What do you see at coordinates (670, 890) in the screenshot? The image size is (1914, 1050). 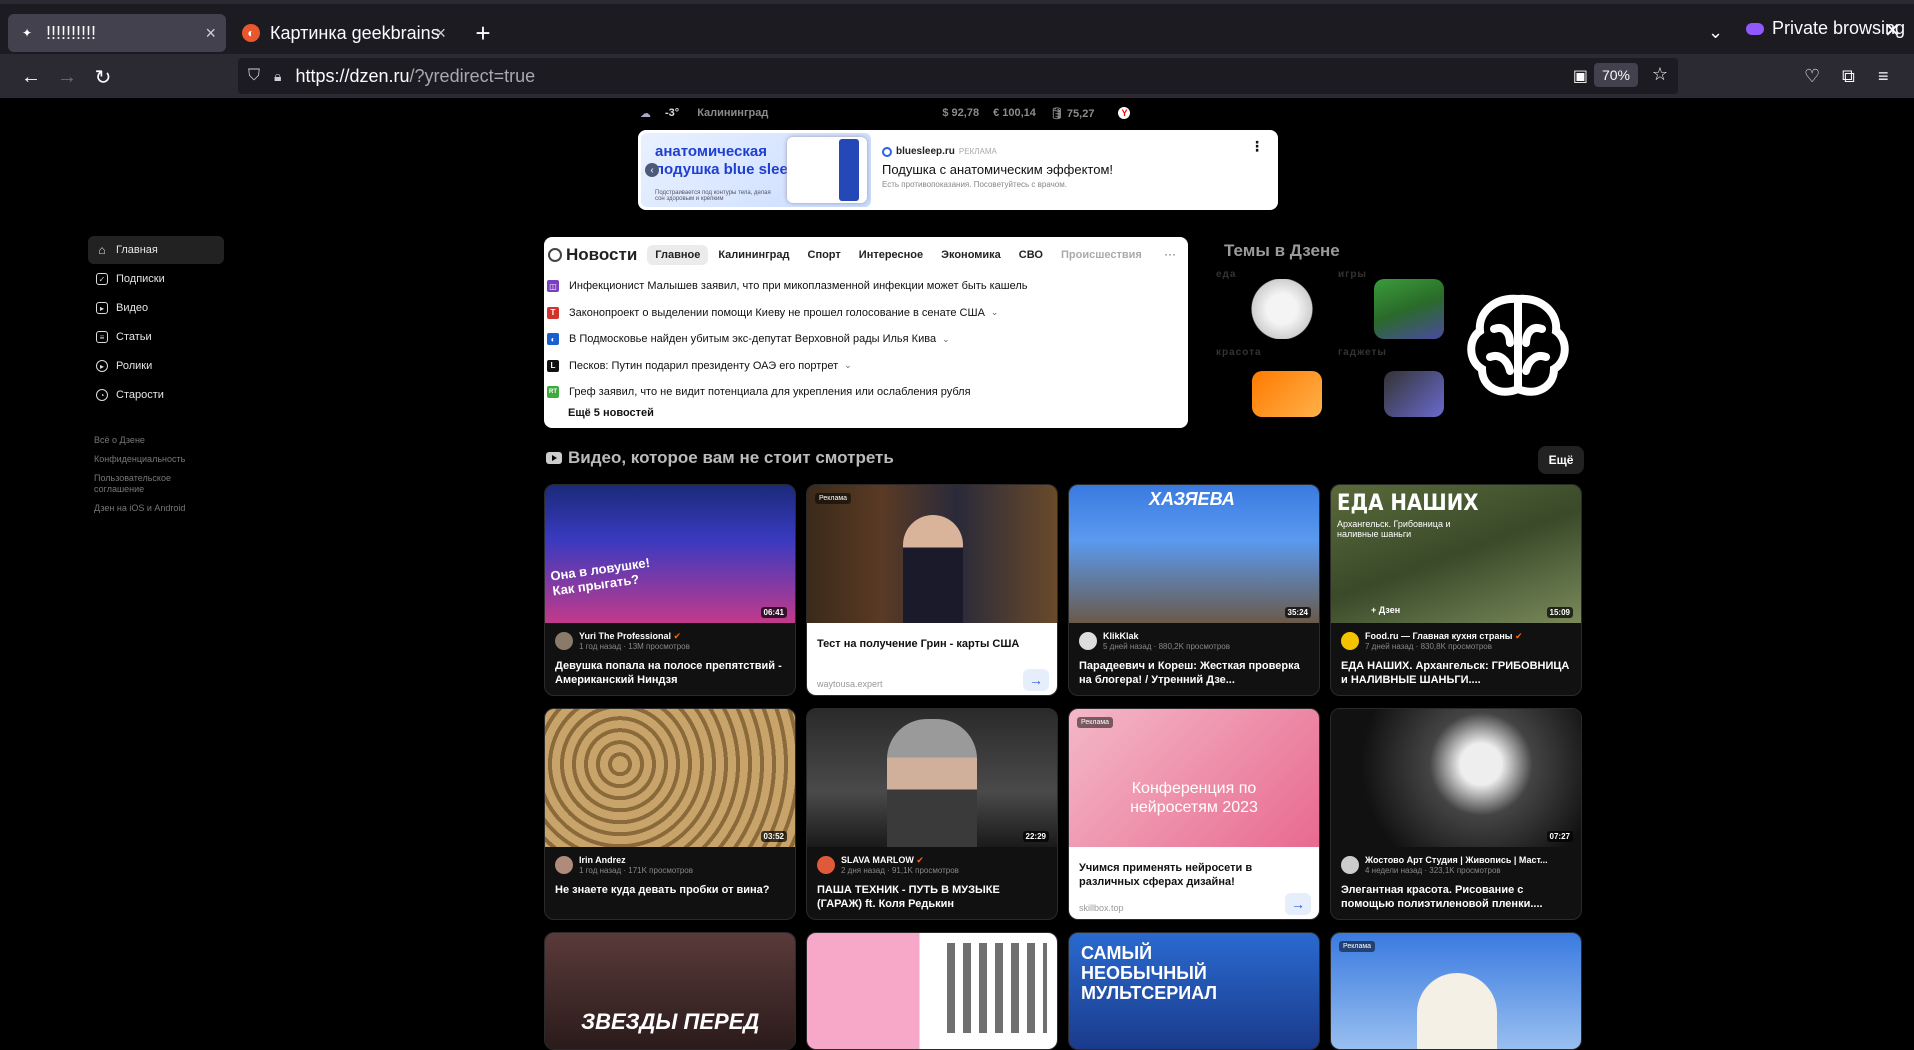 I see `video-title: Не знаете куда девать пробки от вина?` at bounding box center [670, 890].